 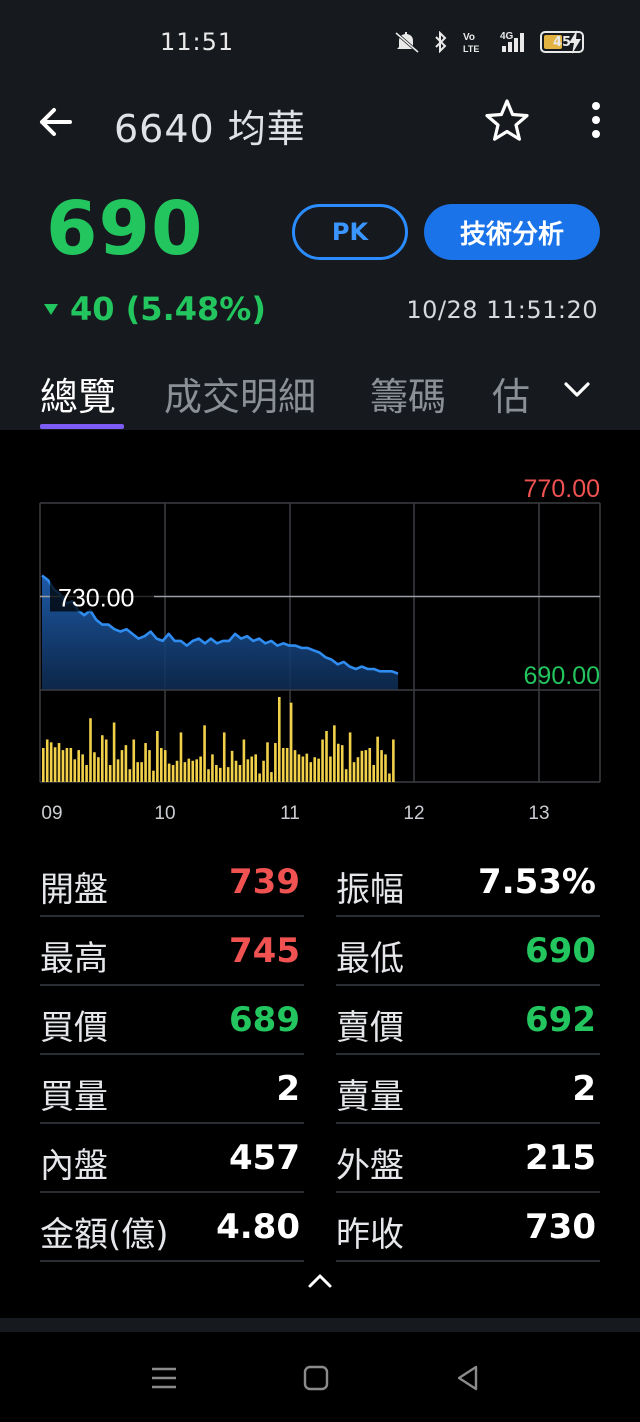 What do you see at coordinates (172, 1158) in the screenshot?
I see `stat-cell: 內盤 457` at bounding box center [172, 1158].